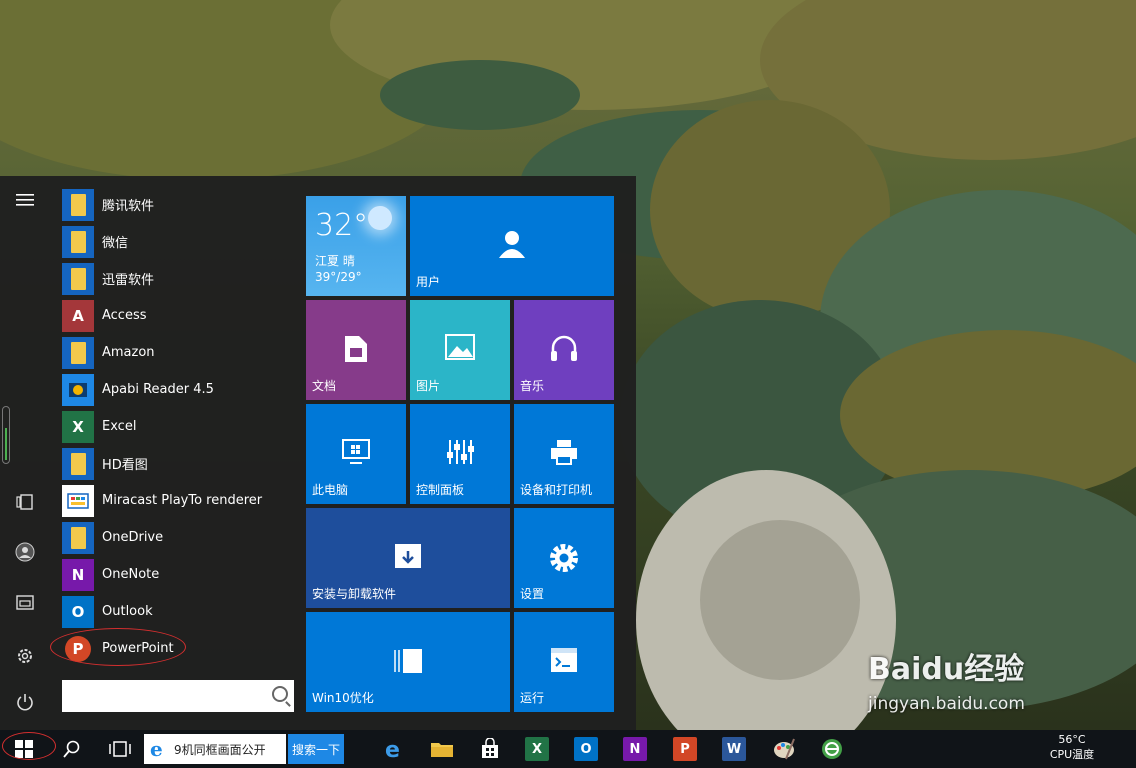 The height and width of the screenshot is (768, 1136). Describe the element at coordinates (460, 347) in the screenshot. I see `picture-icon` at that location.